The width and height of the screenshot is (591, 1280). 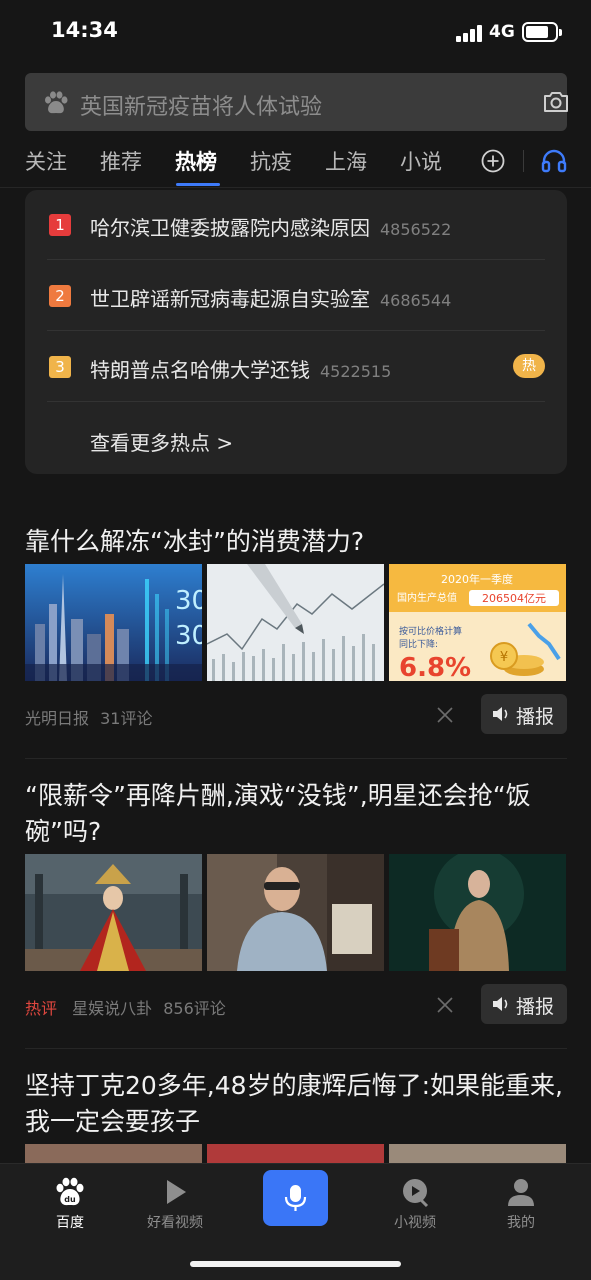 I want to click on infographic-gdp-label: 国内生产总值, so click(x=427, y=597).